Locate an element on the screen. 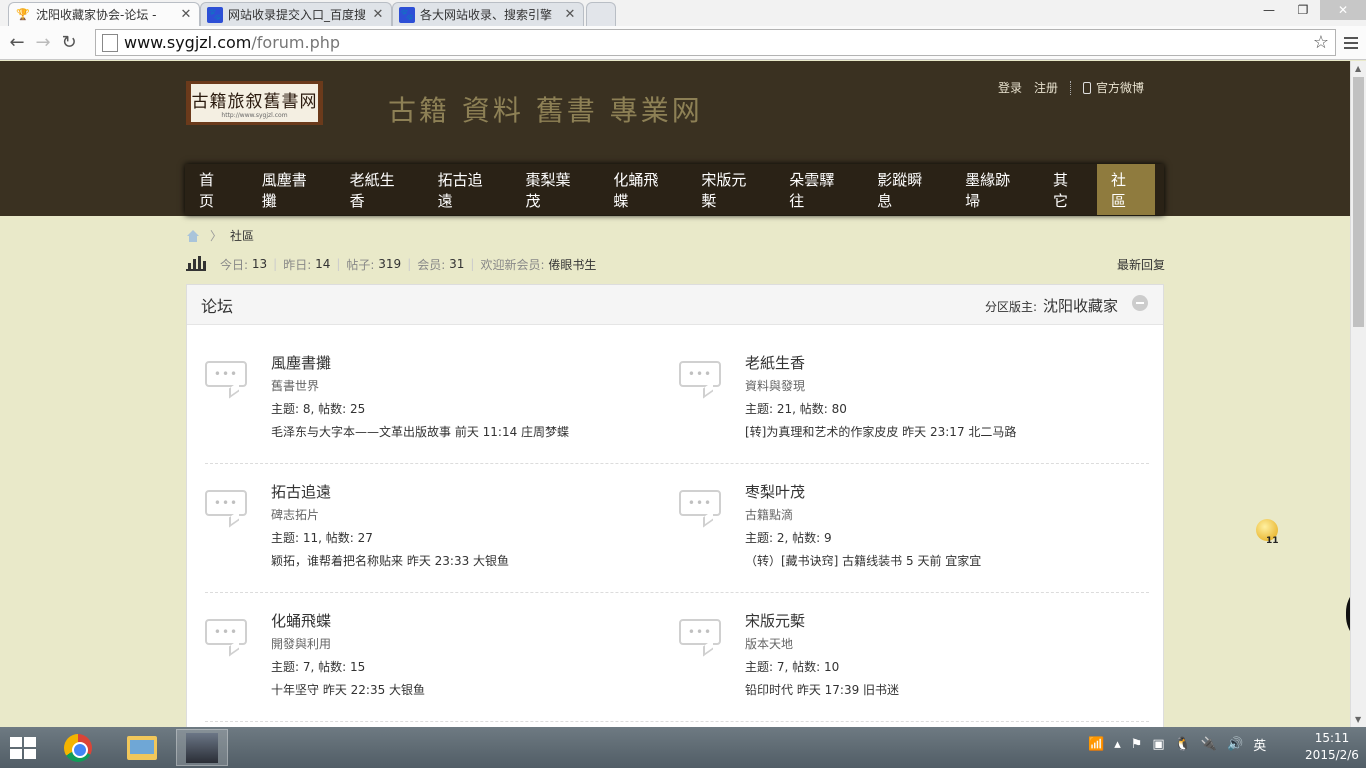 The image size is (1366, 768). board-name: 宋版元槧 is located at coordinates (822, 621).